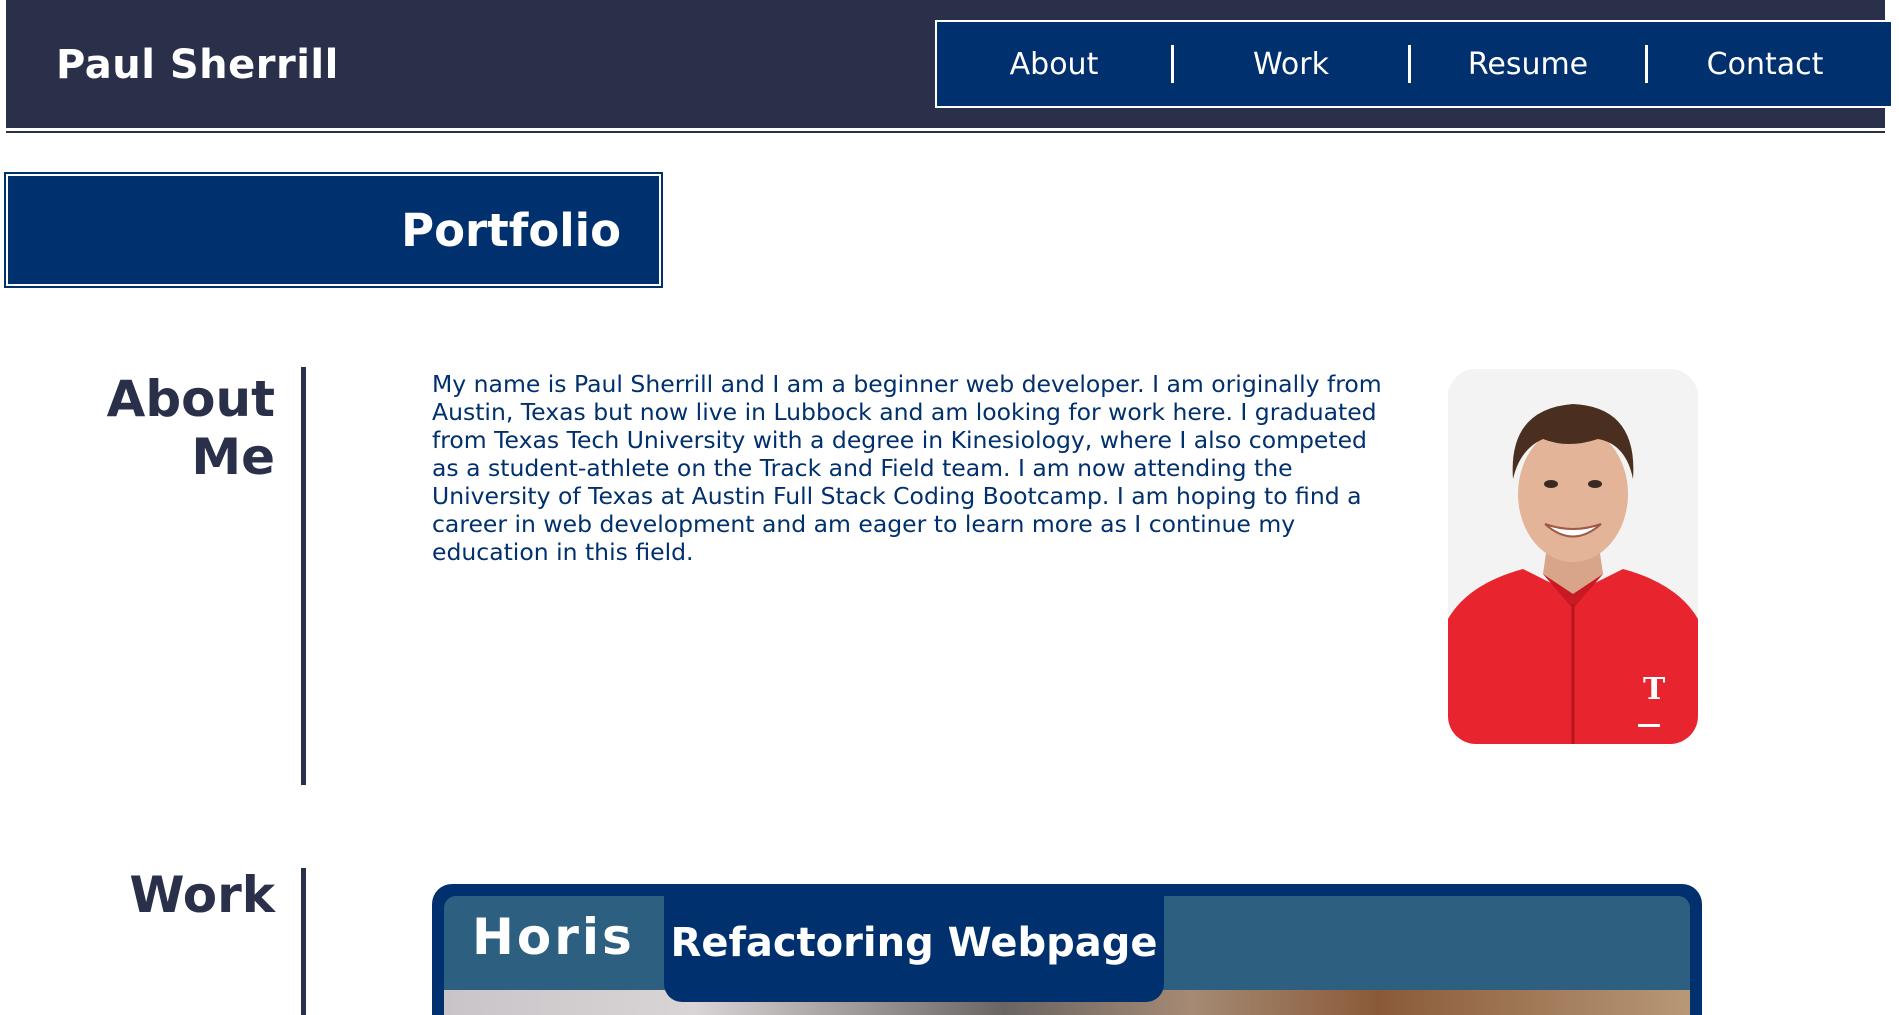 This screenshot has height=1015, width=1899. What do you see at coordinates (233, 457) in the screenshot?
I see `about-heading-line2: Me` at bounding box center [233, 457].